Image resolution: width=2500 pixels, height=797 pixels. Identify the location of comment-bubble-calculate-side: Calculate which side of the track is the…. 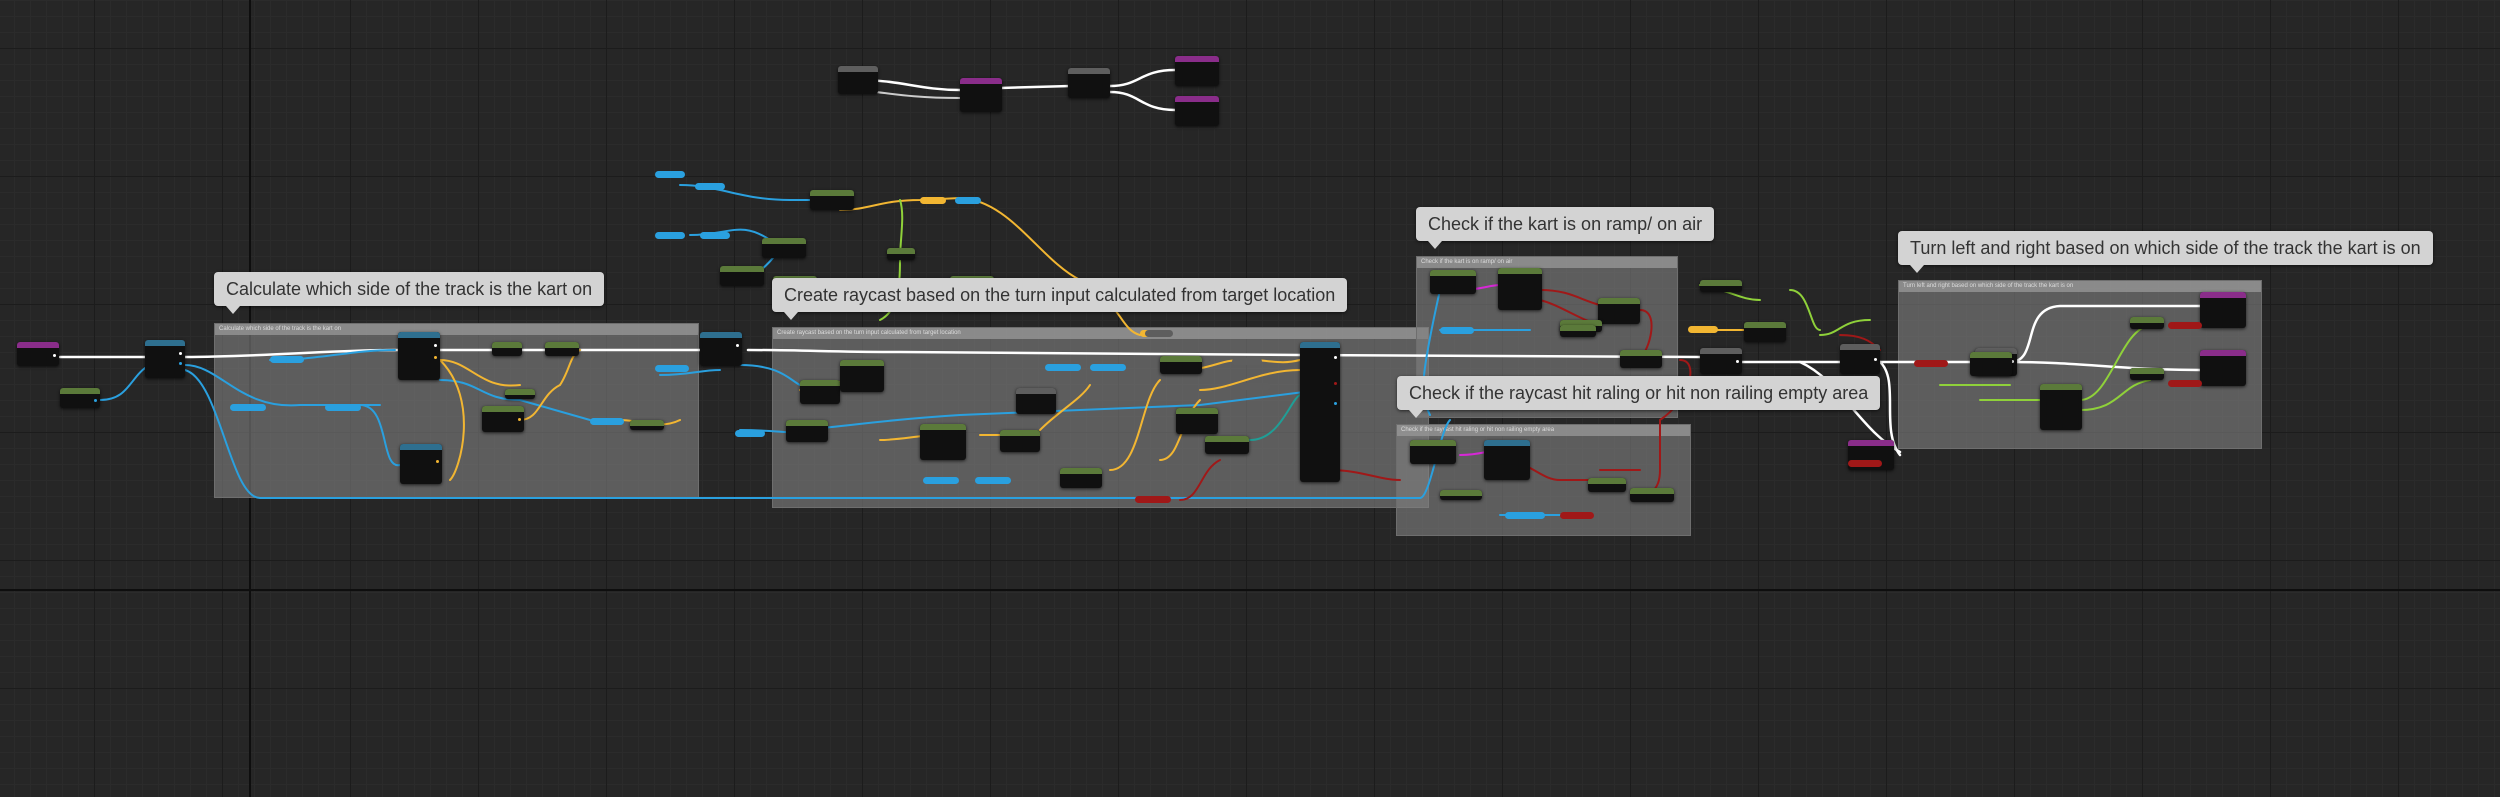
(409, 293).